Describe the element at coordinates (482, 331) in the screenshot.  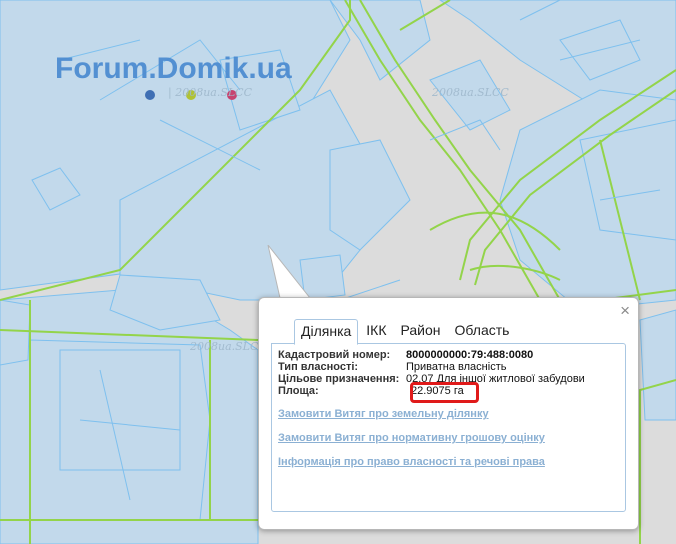
I see `tab-region: Область` at that location.